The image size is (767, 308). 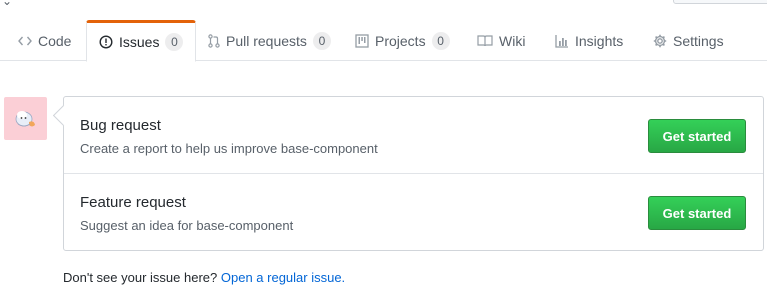 I want to click on footer-text: Don't see your issue here?, so click(x=140, y=277).